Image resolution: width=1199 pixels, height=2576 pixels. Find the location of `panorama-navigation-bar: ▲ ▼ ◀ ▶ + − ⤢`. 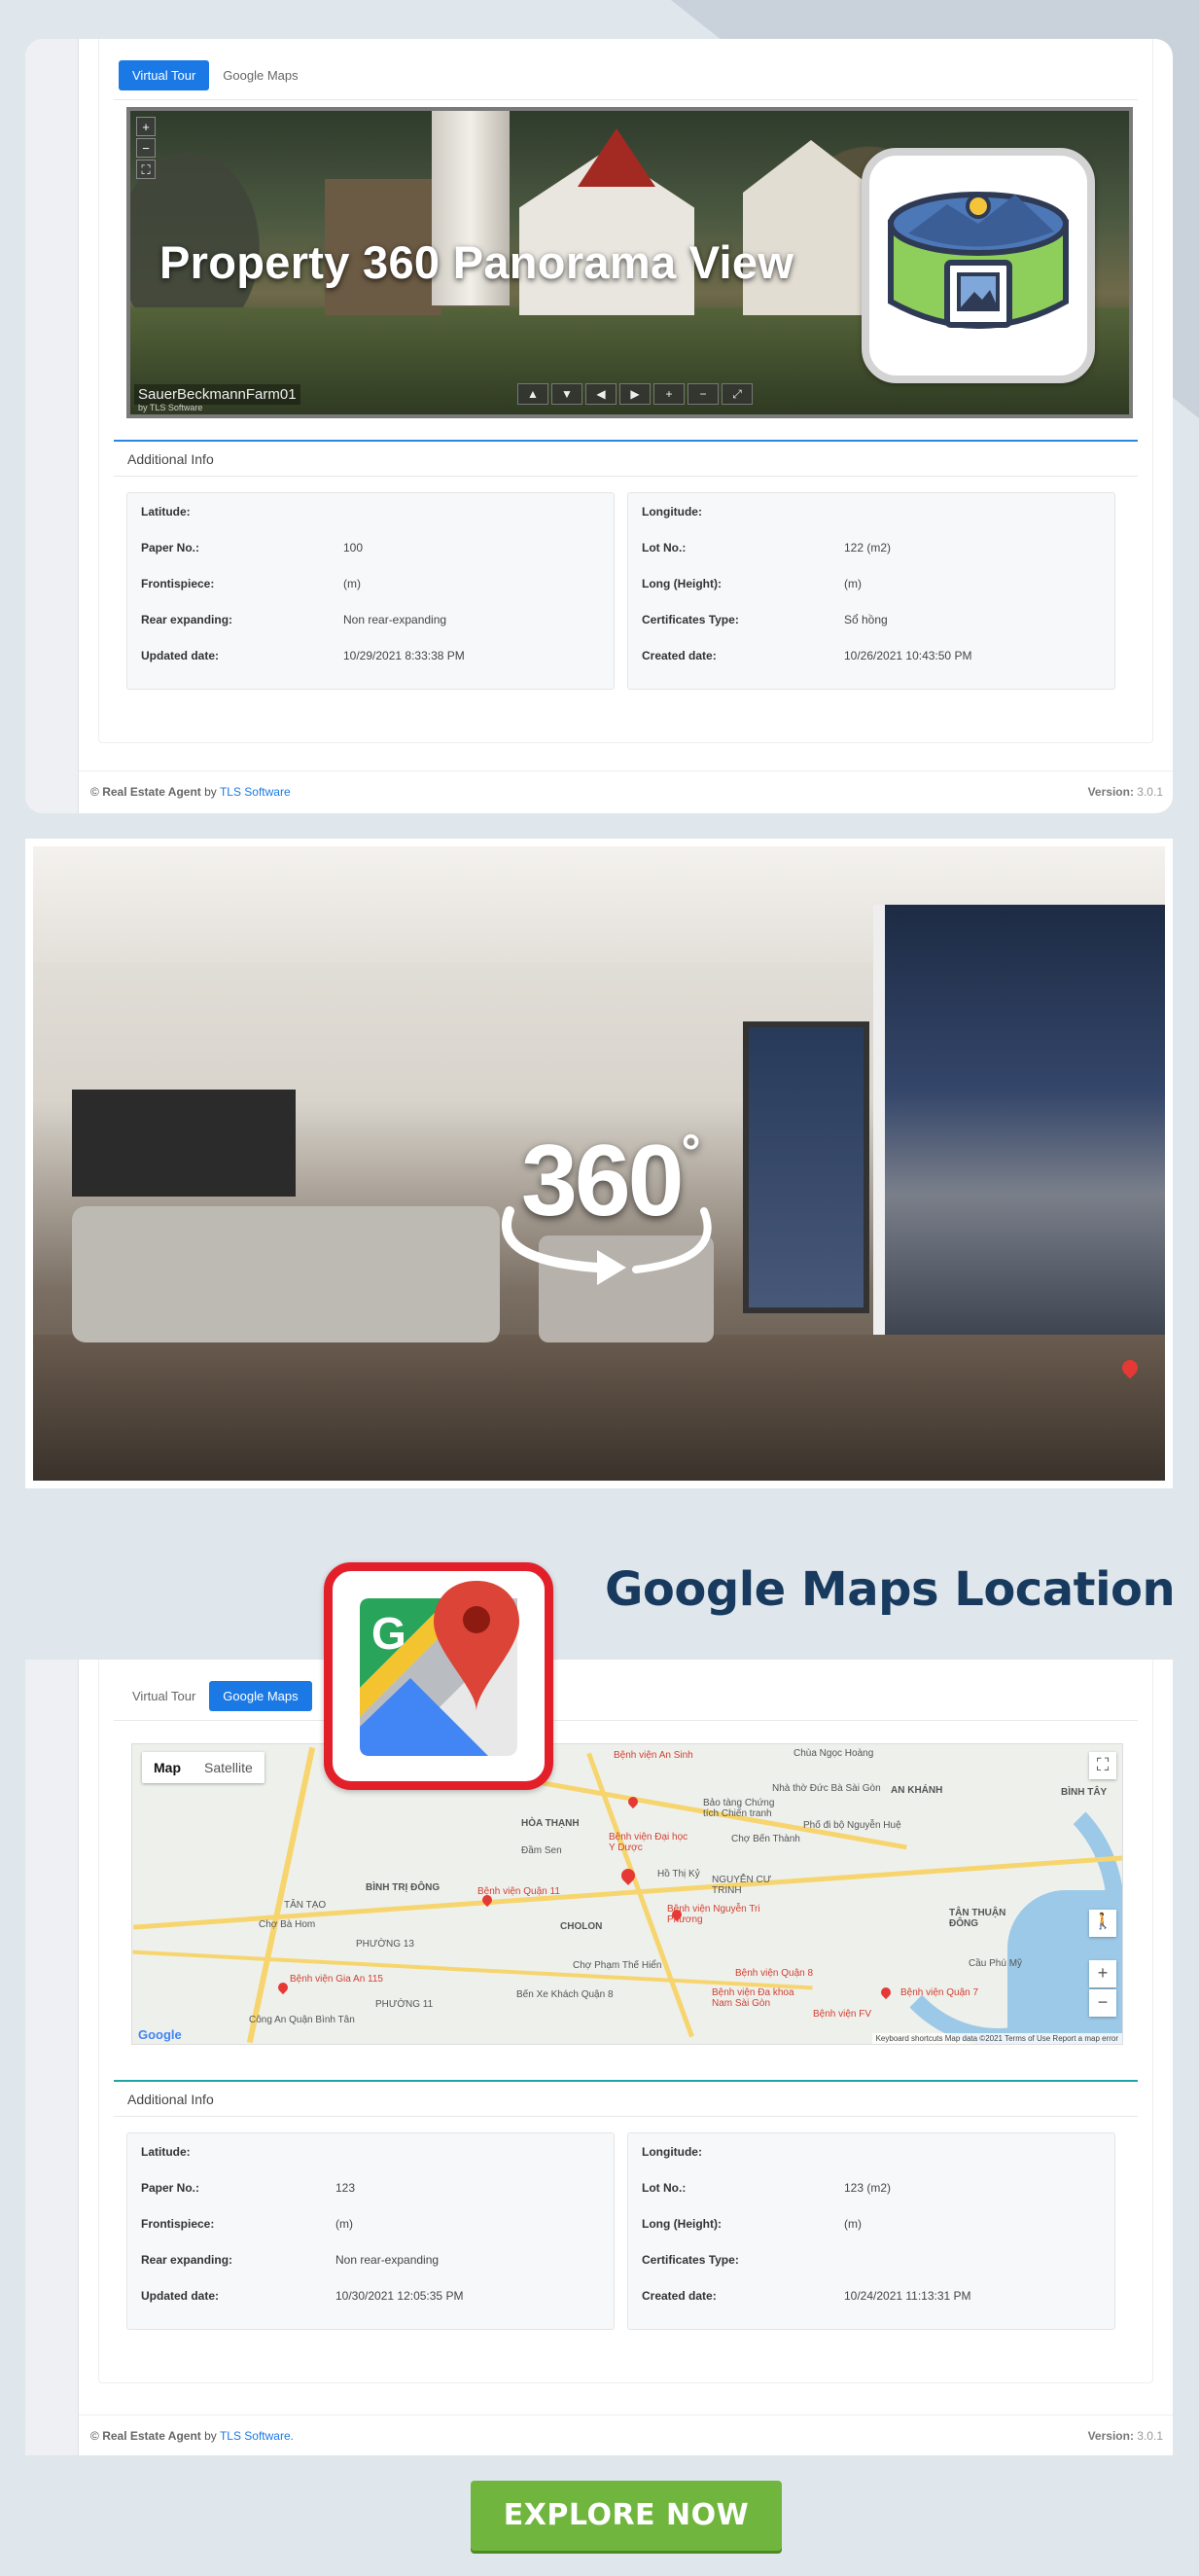

panorama-navigation-bar: ▲ ▼ ◀ ▶ + − ⤢ is located at coordinates (635, 394).